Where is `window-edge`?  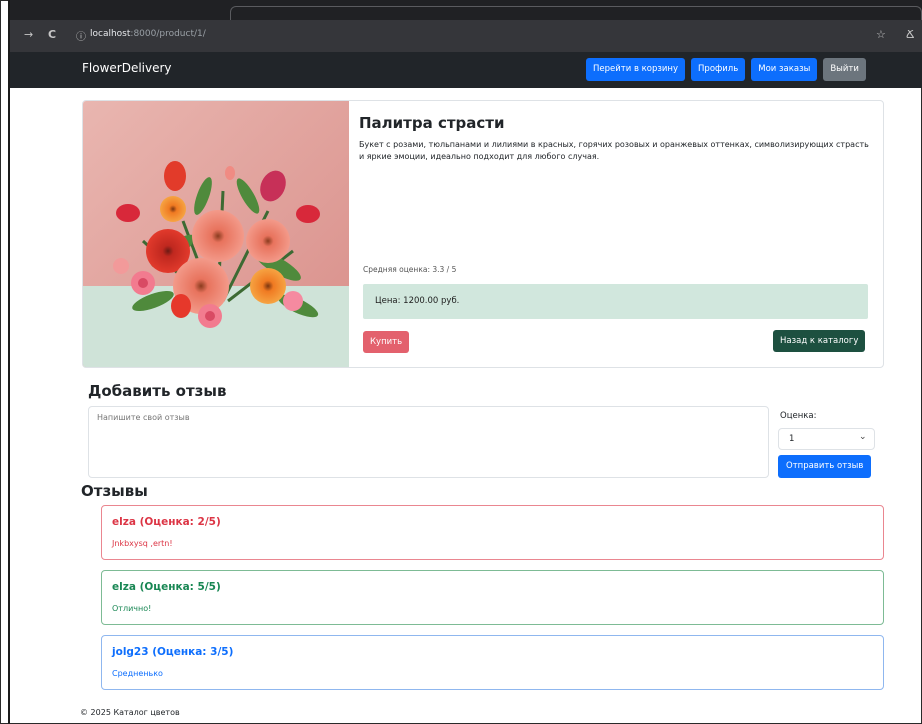
window-edge is located at coordinates (9, 362).